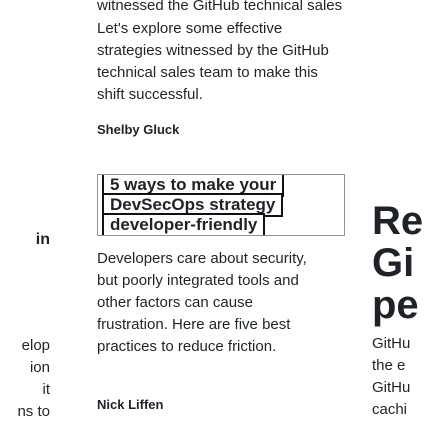  Describe the element at coordinates (393, 263) in the screenshot. I see `right-title-line: Gi` at that location.